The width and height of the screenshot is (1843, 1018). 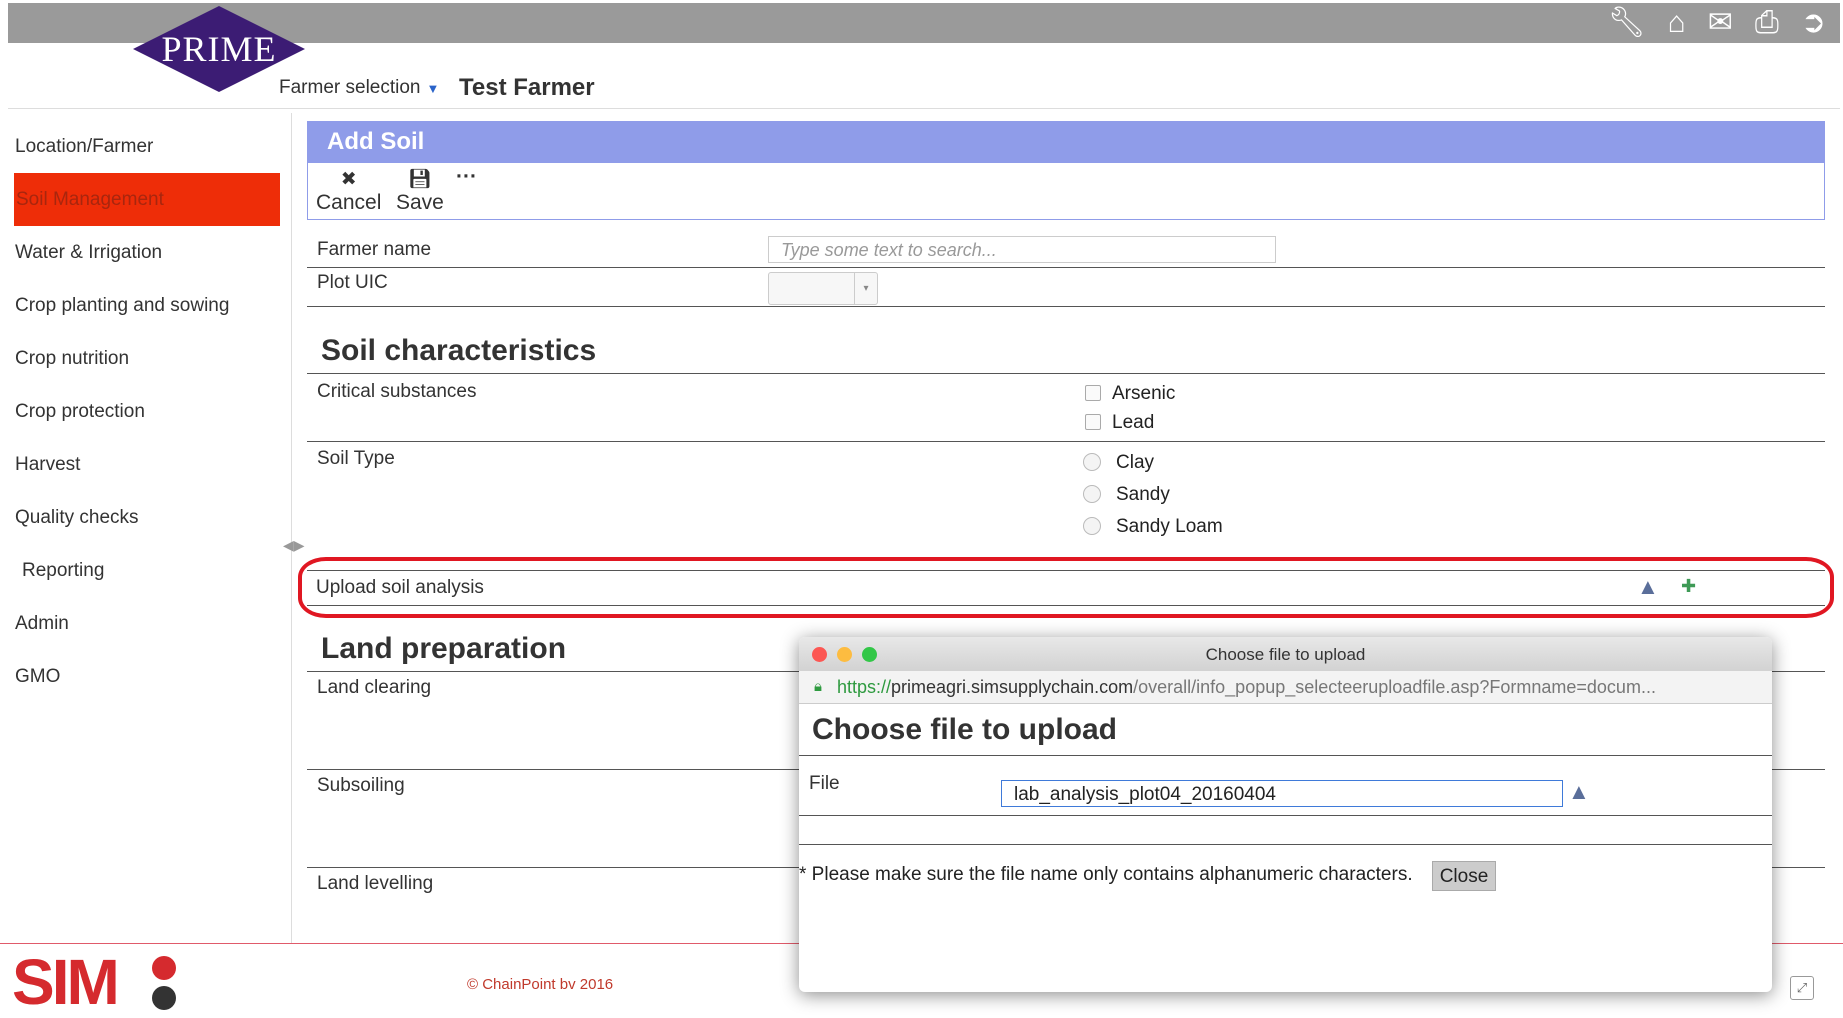 I want to click on sidebar-item-crop-protection: Crop protection, so click(x=146, y=411).